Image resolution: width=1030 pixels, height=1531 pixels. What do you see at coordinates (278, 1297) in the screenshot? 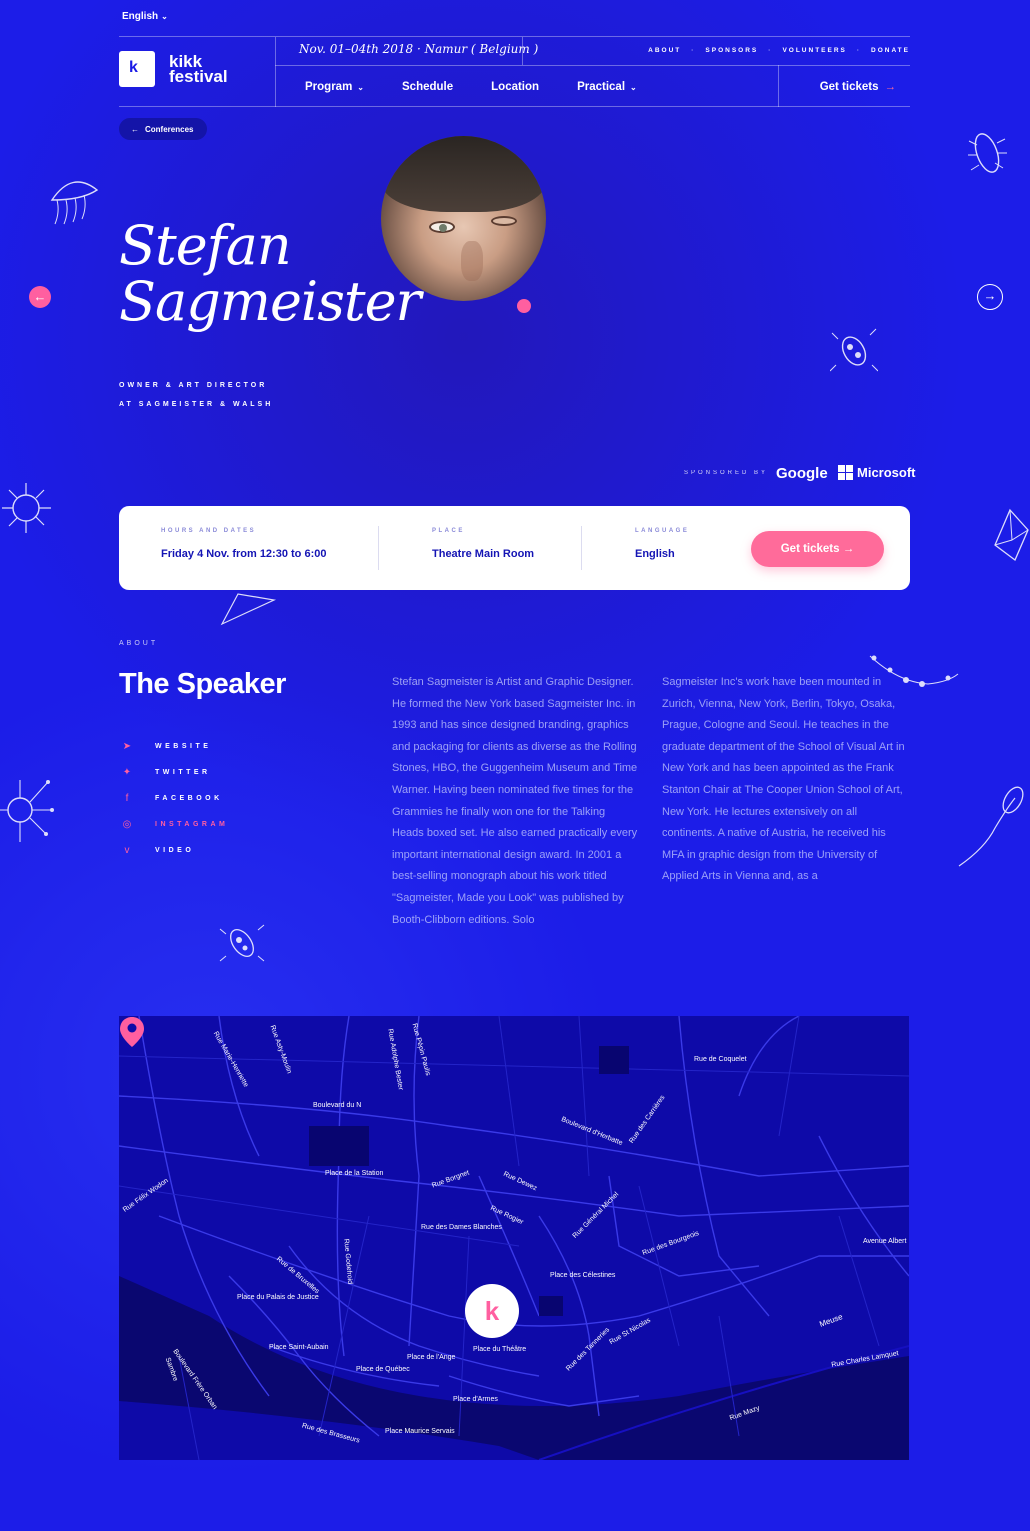
I see `map-label: Place du Palais de Justice` at bounding box center [278, 1297].